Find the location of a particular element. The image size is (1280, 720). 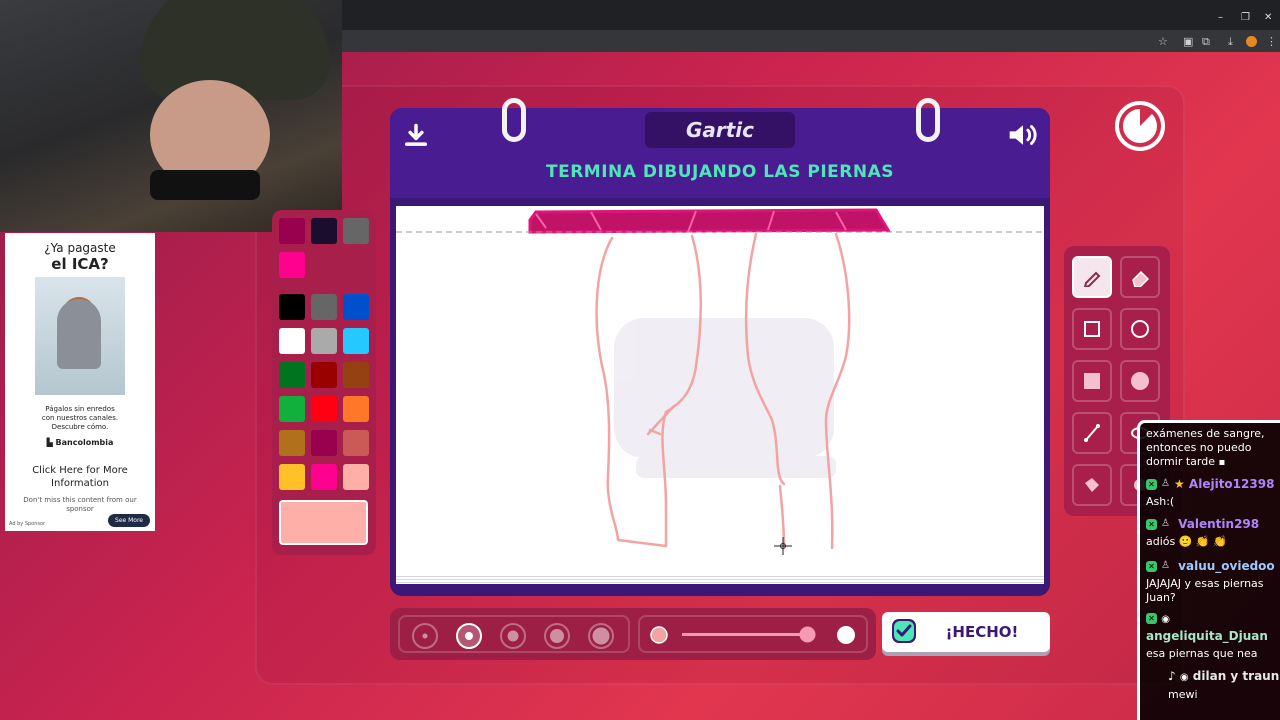

profile-avatar is located at coordinates (1251, 41).